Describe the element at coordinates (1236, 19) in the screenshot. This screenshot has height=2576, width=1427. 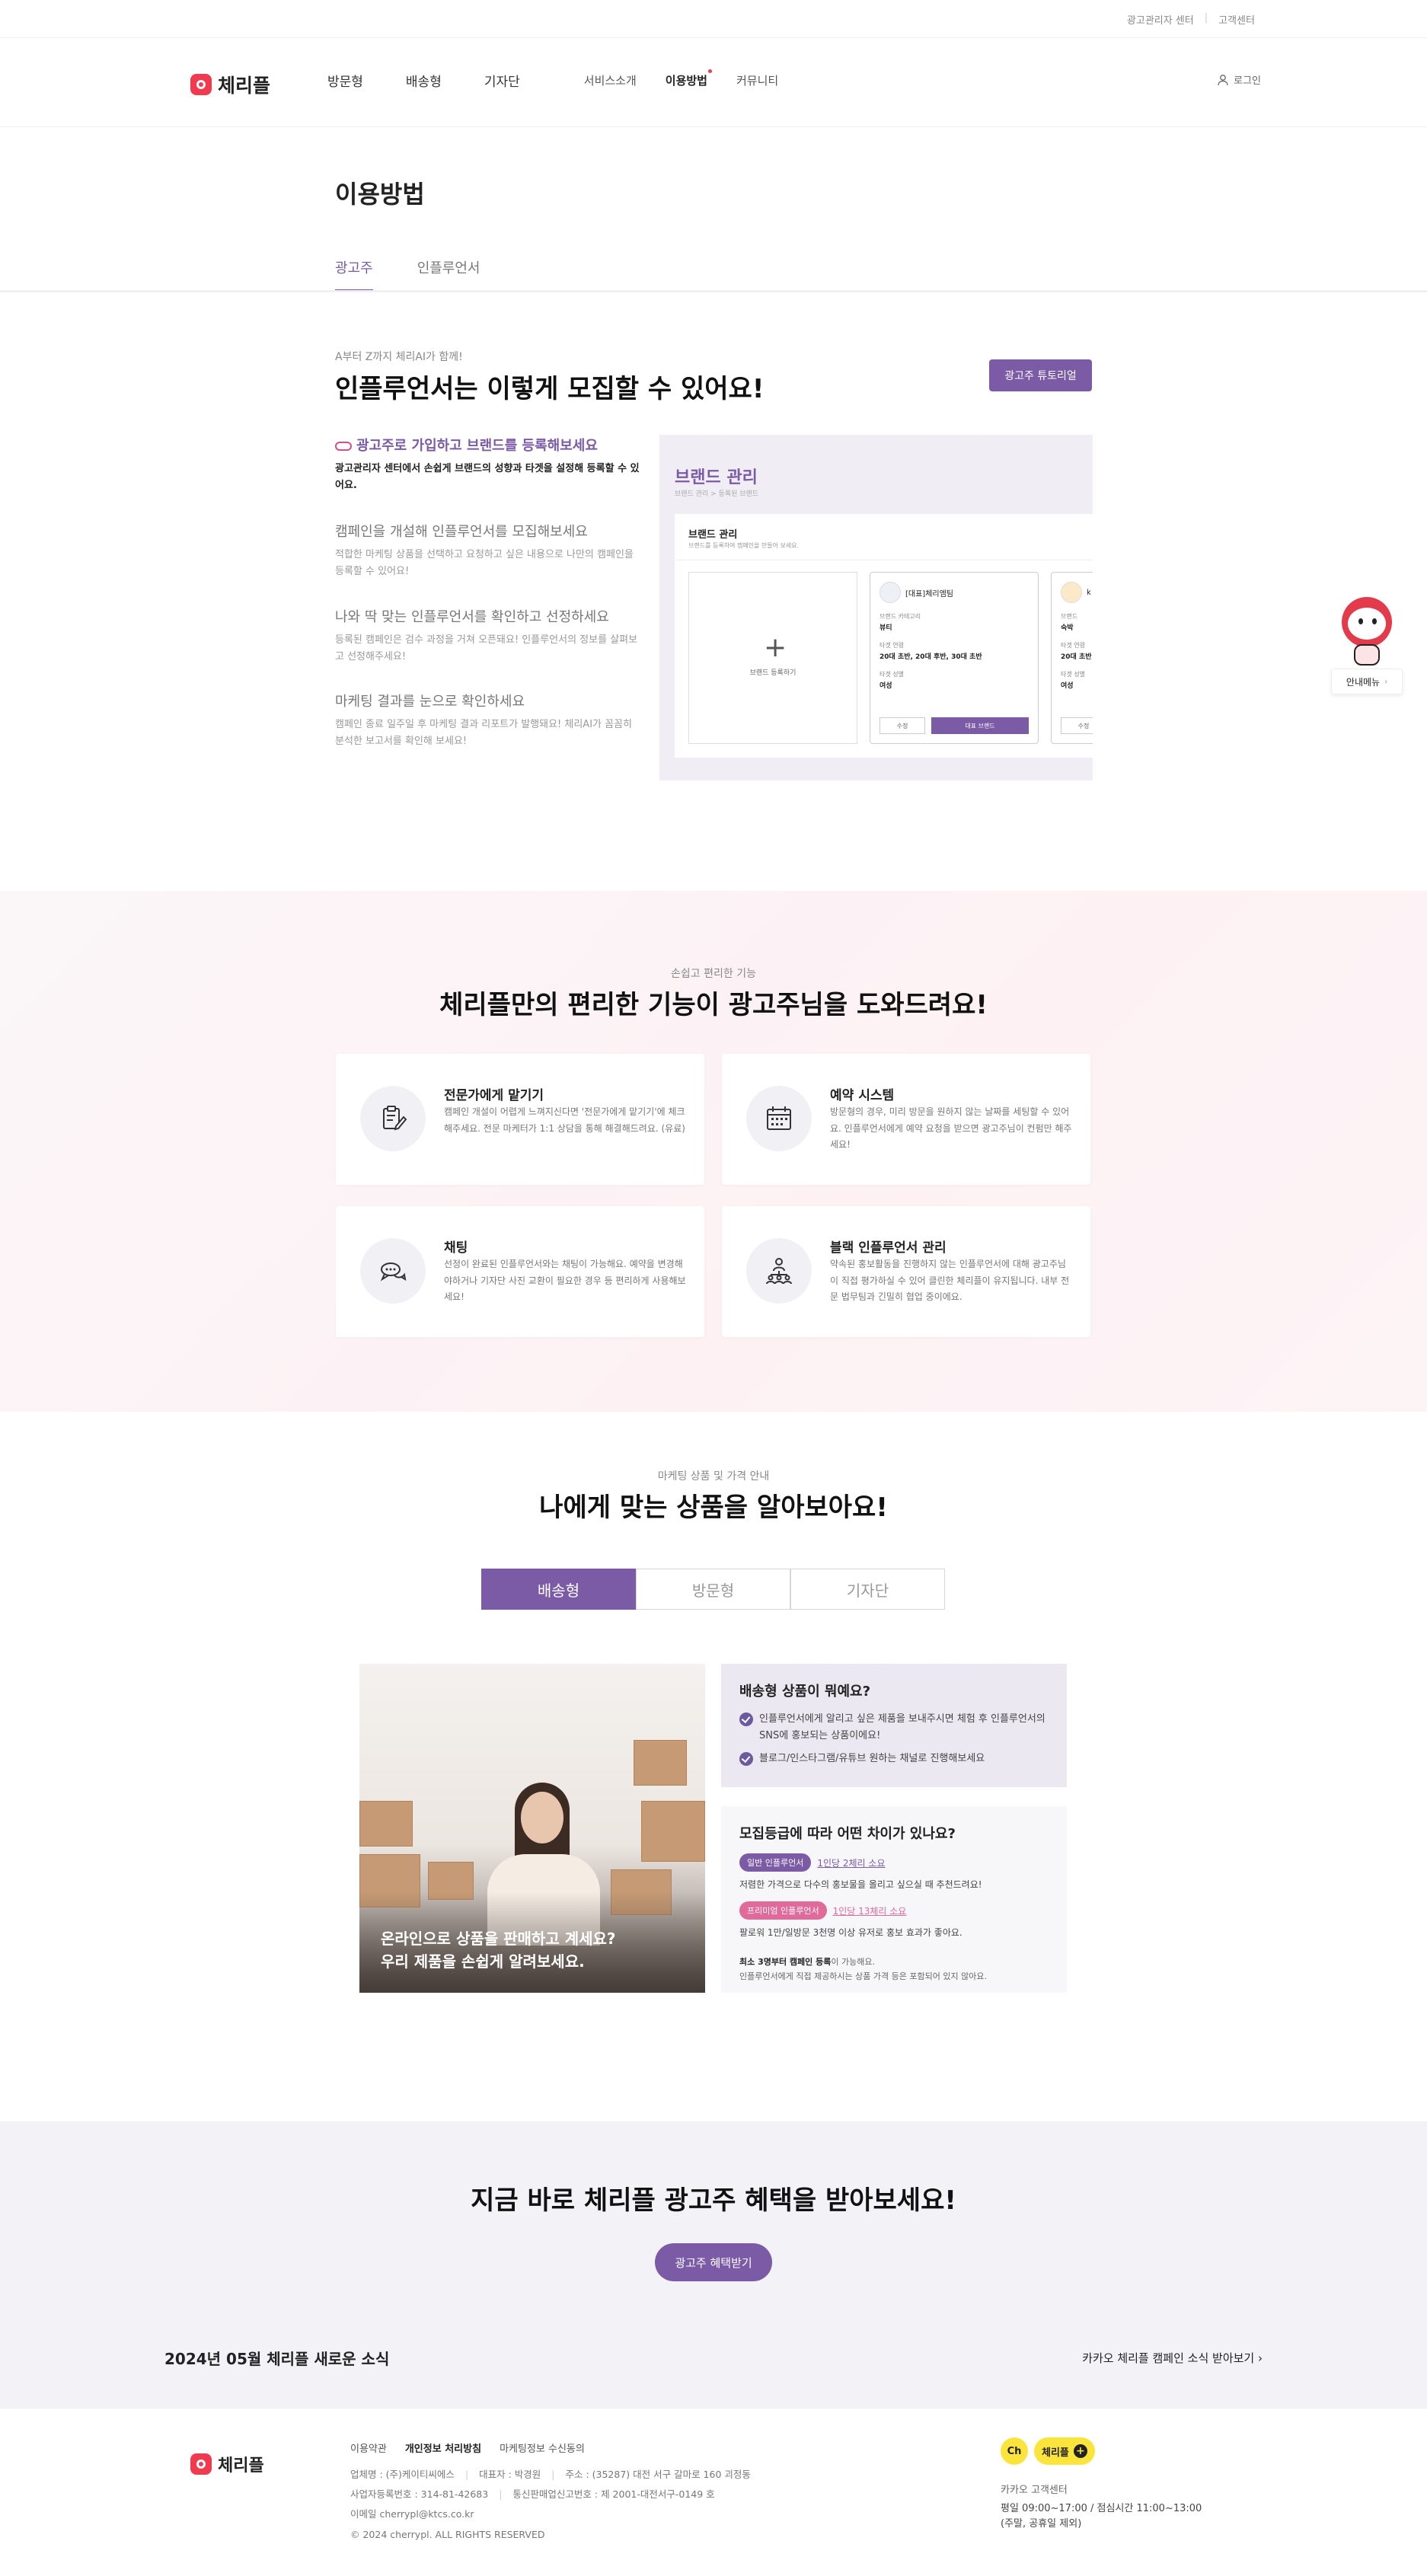
I see `customer-center-link: 고객센터` at that location.